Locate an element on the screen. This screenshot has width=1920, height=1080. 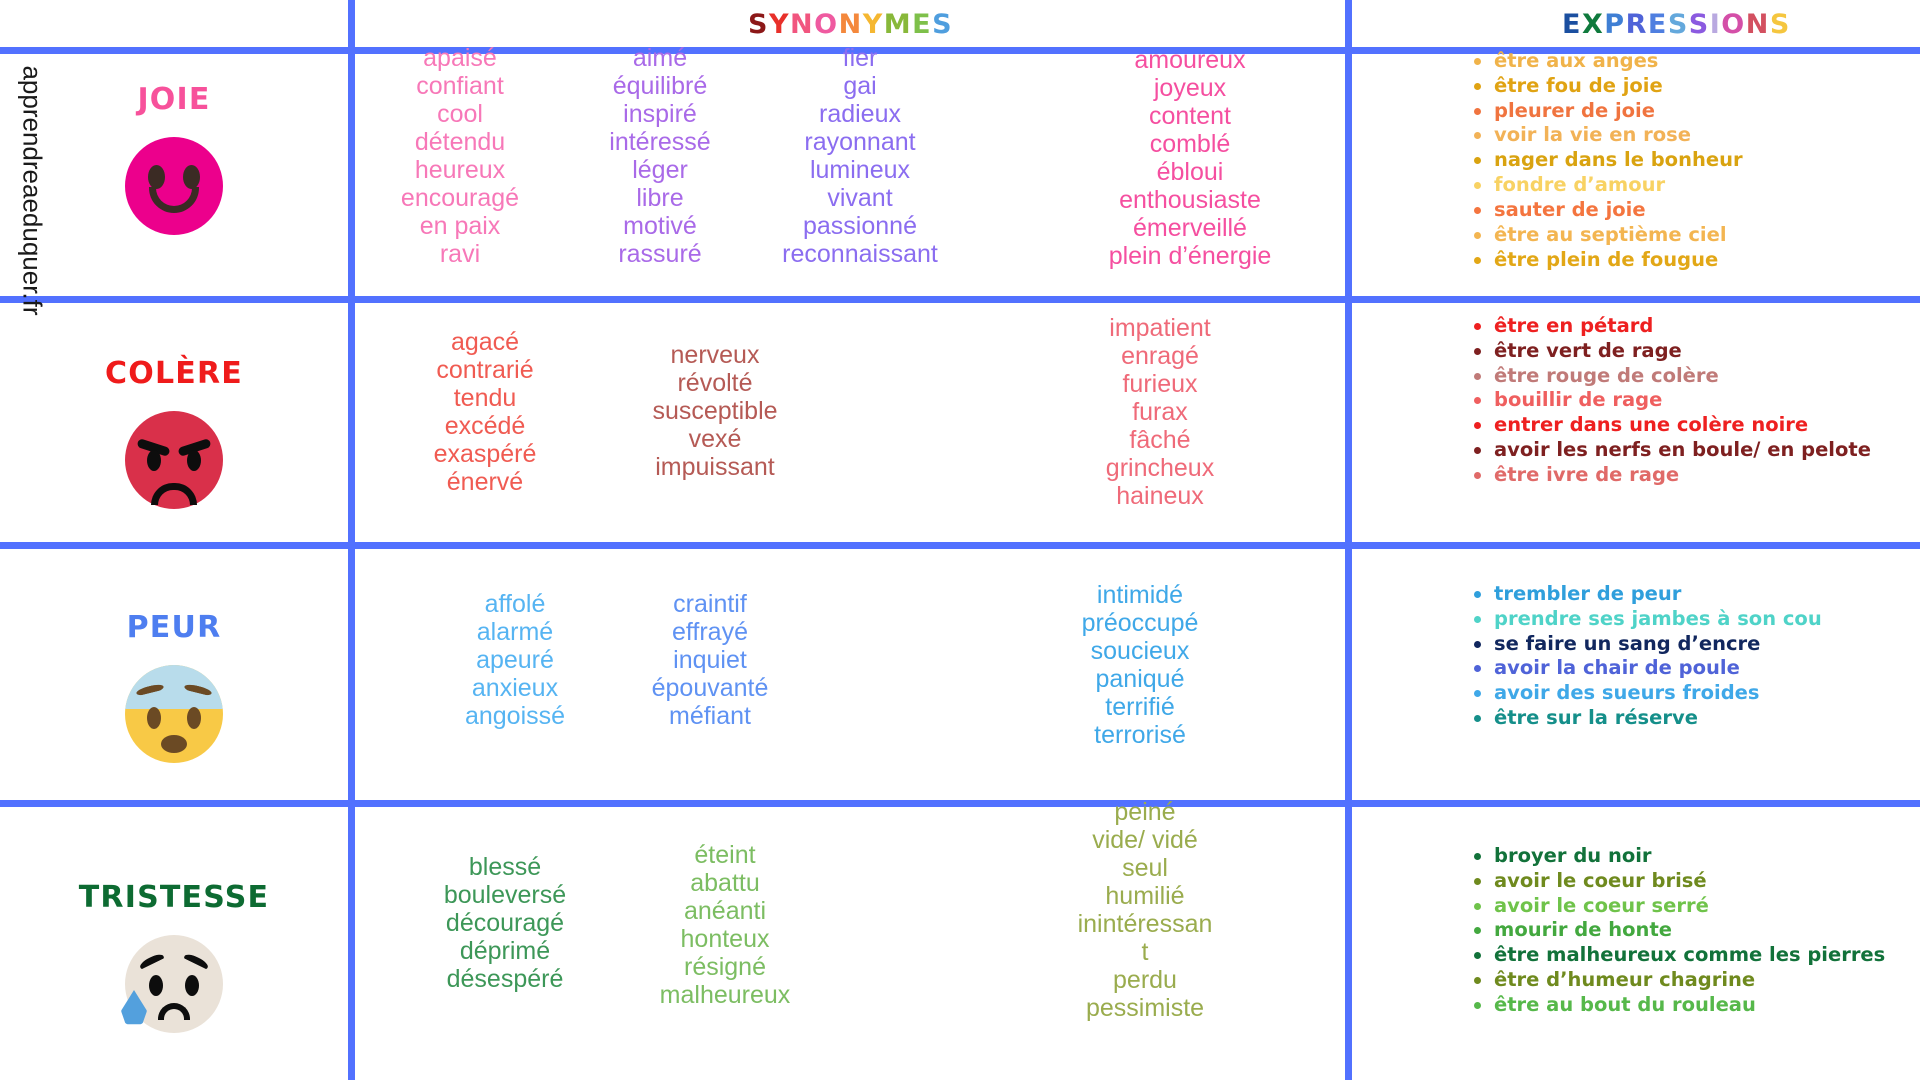
synonym-word: encouragé is located at coordinates (460, 198).